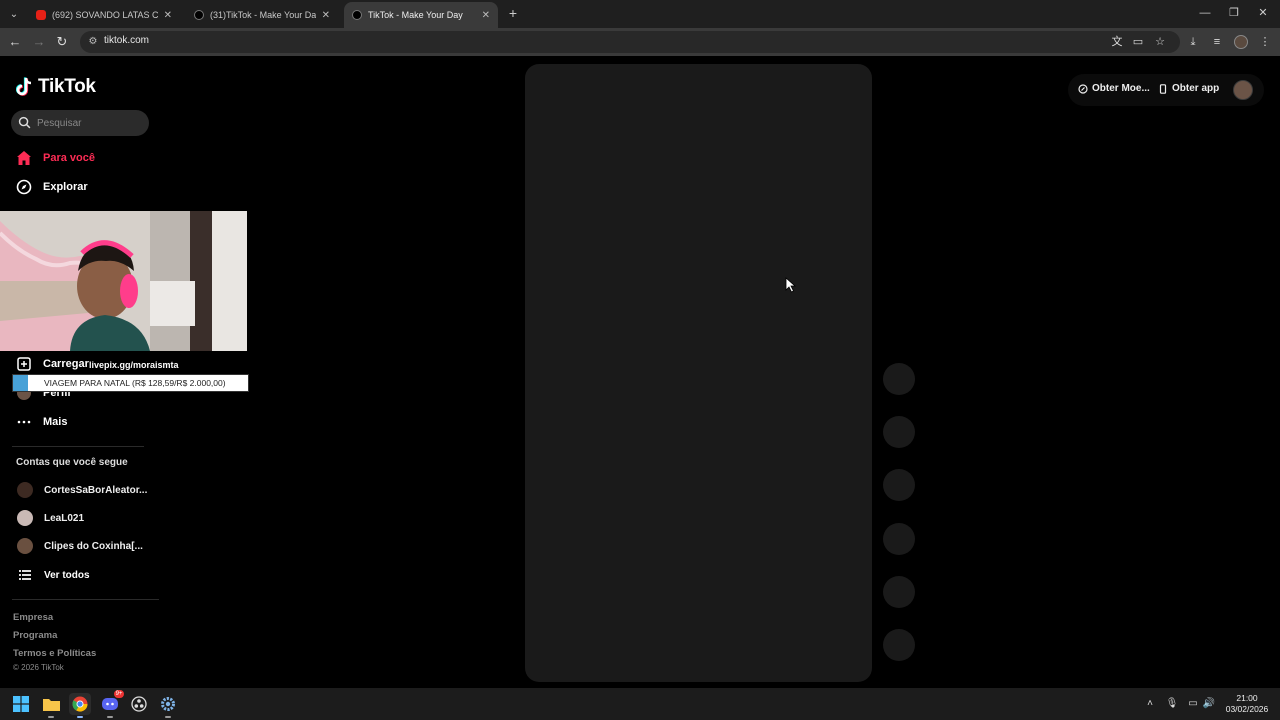 Image resolution: width=1280 pixels, height=720 pixels. What do you see at coordinates (93, 42) in the screenshot?
I see `site-info-icon: ⚙` at bounding box center [93, 42].